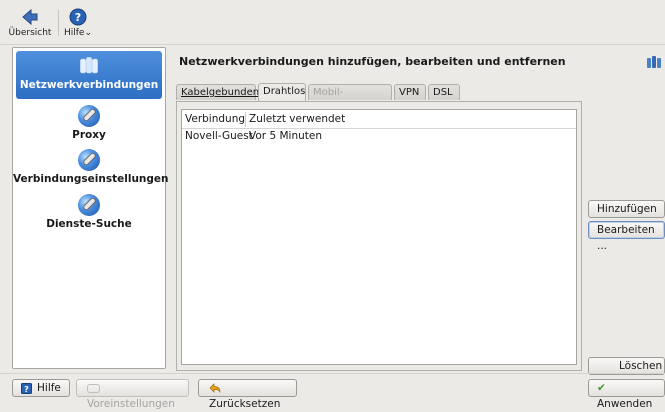 The image size is (665, 412). What do you see at coordinates (285, 136) in the screenshot?
I see `cell-last-used: Vor 5 Minuten` at bounding box center [285, 136].